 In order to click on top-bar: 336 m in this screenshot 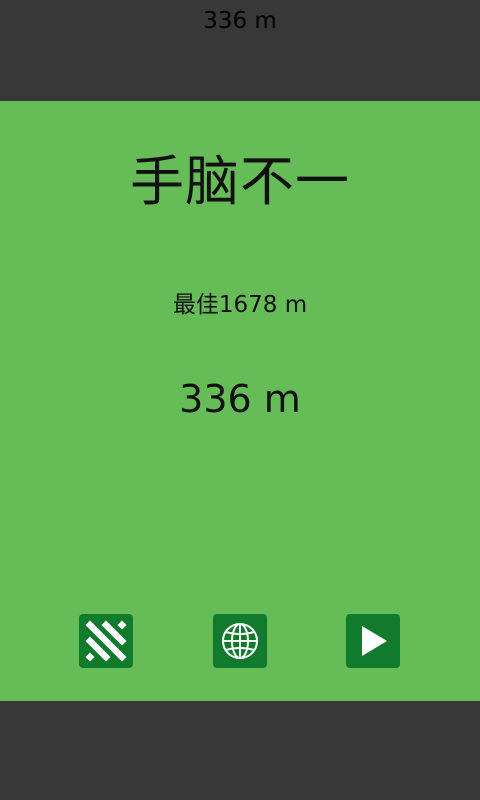, I will do `click(240, 50)`.